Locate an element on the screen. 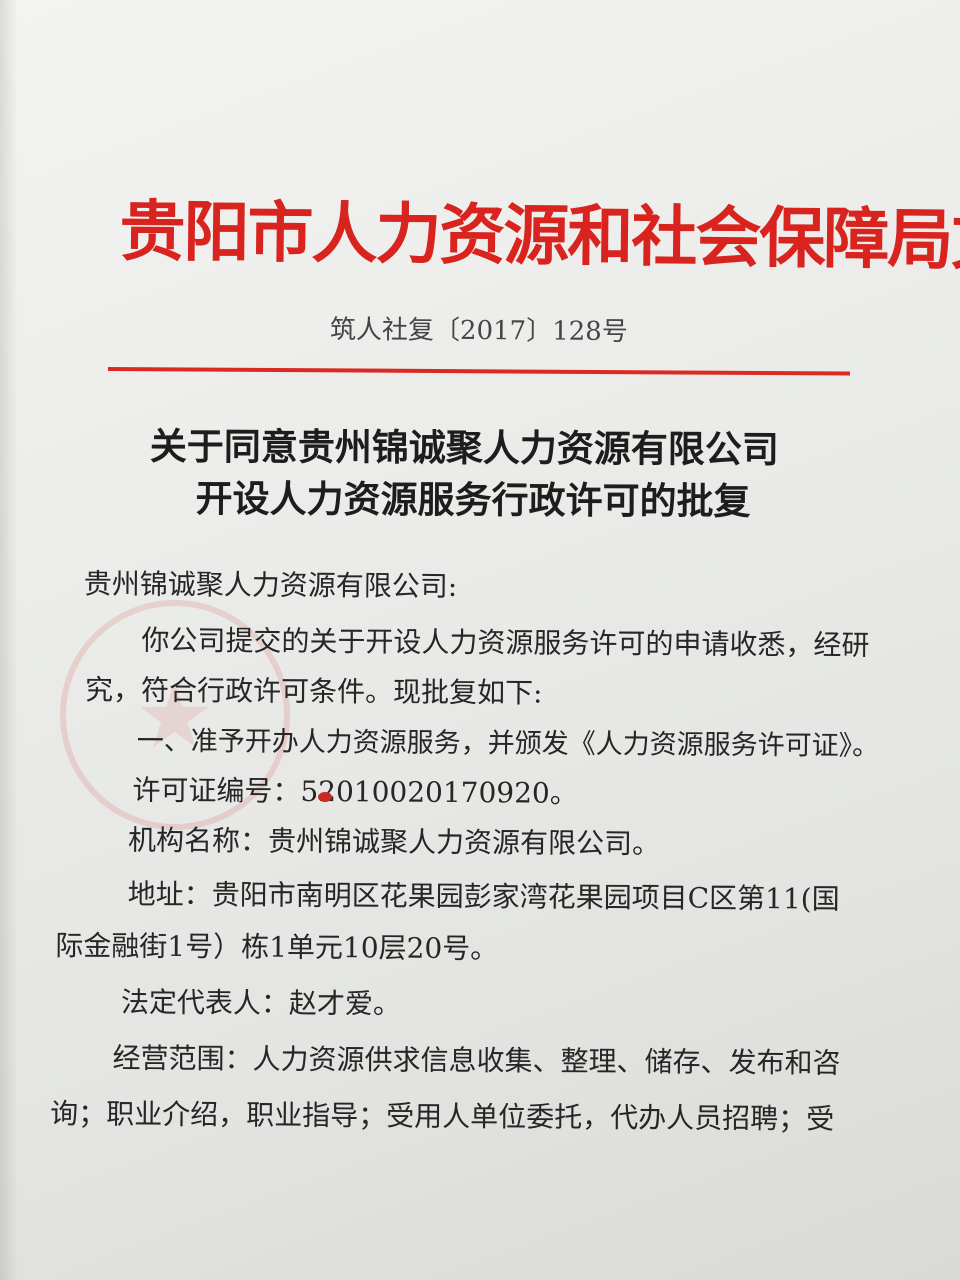 The image size is (960, 1280). subject-line-2: 开设人力资源服务行政许可的批复 is located at coordinates (473, 500).